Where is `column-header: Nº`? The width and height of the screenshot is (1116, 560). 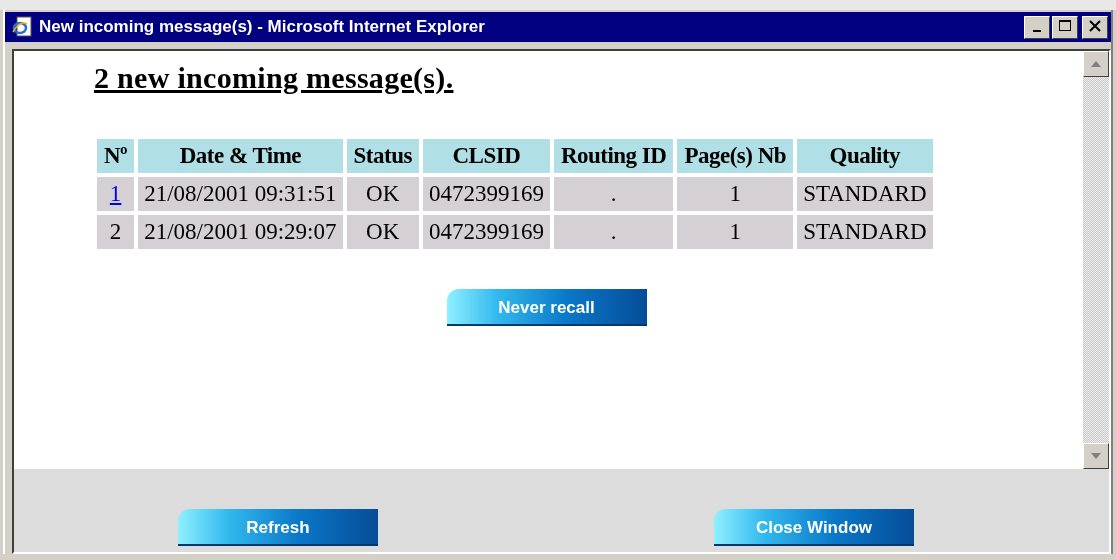 column-header: Nº is located at coordinates (116, 156).